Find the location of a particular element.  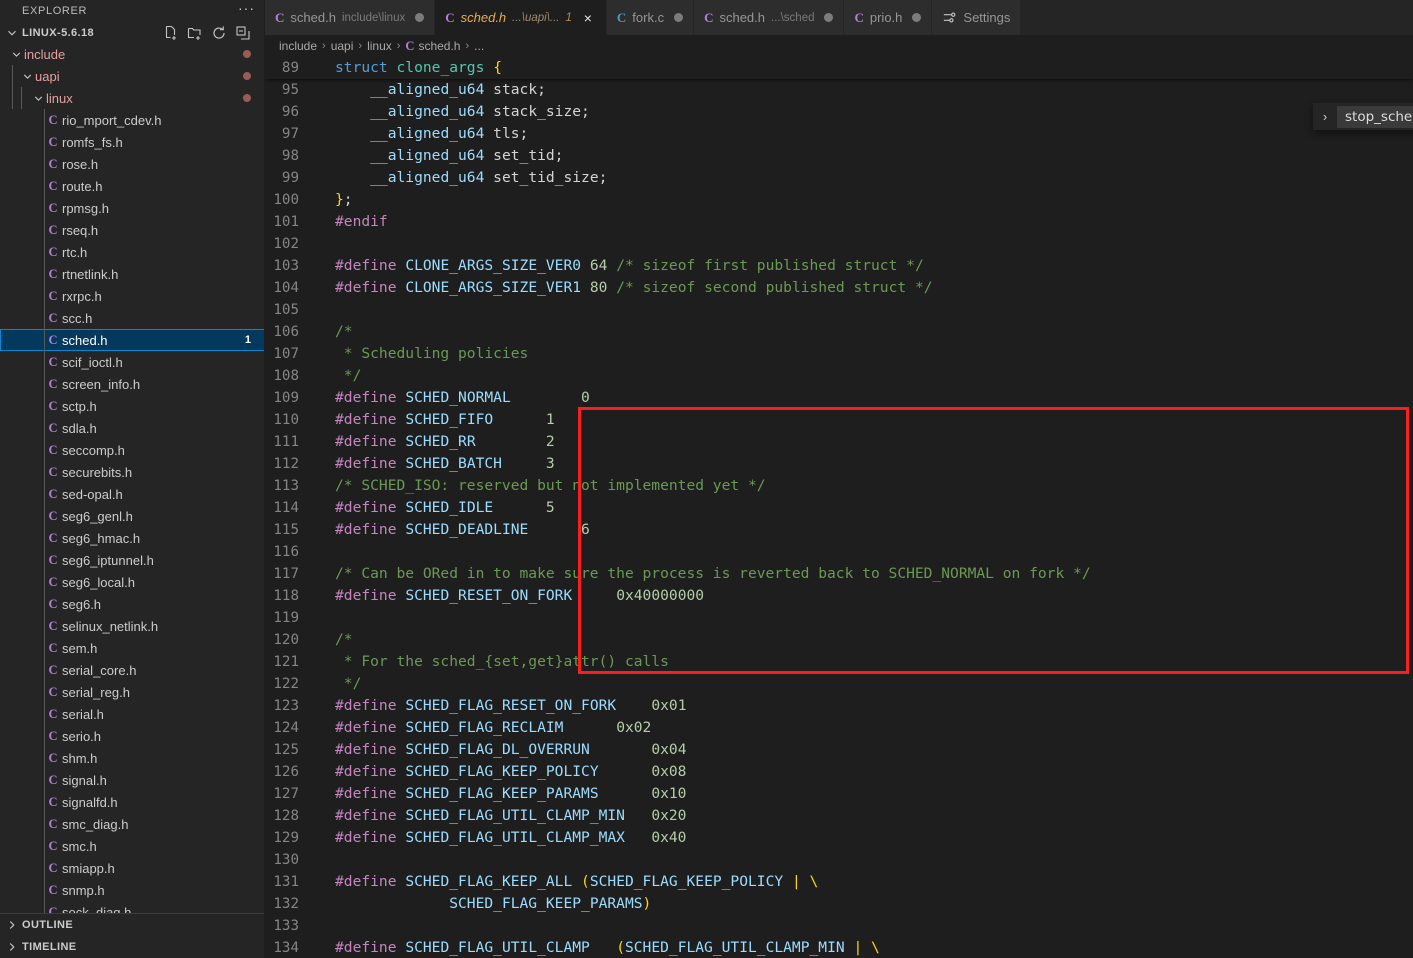

sidebar-section-outline: OUTLINE is located at coordinates (132, 925).